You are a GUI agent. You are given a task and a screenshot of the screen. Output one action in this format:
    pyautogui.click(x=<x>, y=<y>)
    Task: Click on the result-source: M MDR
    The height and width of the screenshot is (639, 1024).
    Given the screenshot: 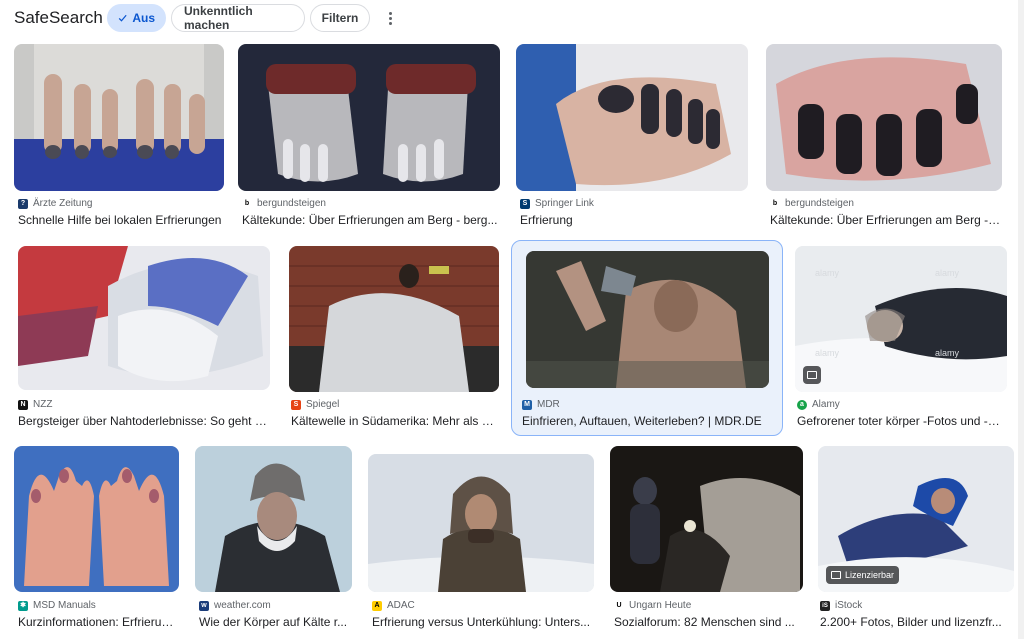 What is the action you would take?
    pyautogui.click(x=541, y=404)
    